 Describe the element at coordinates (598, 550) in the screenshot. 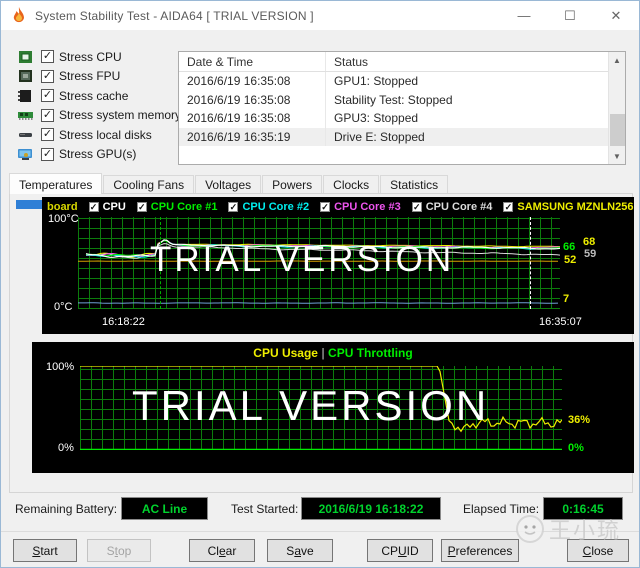

I see `close-button: Close` at that location.